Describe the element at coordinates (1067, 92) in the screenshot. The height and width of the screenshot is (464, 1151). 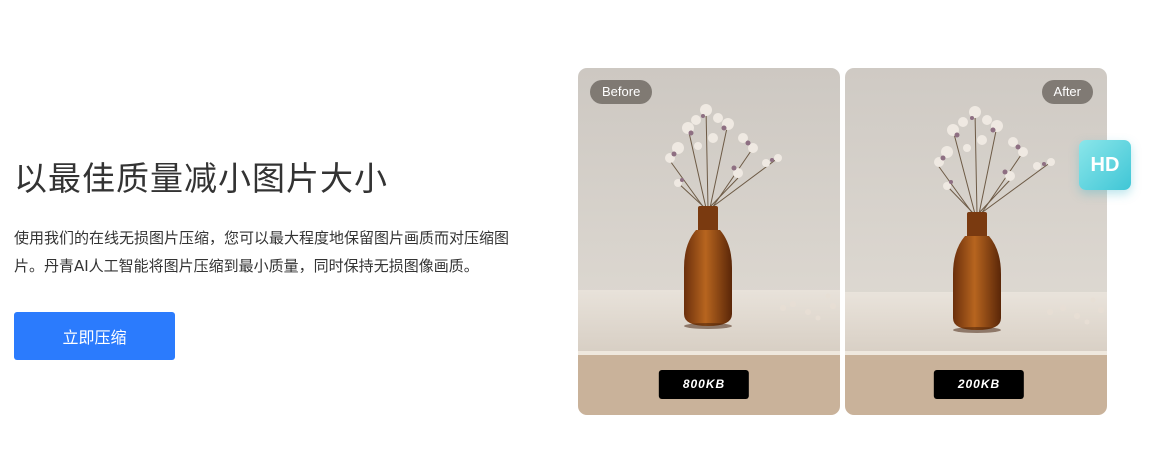
I see `after-label: After` at that location.